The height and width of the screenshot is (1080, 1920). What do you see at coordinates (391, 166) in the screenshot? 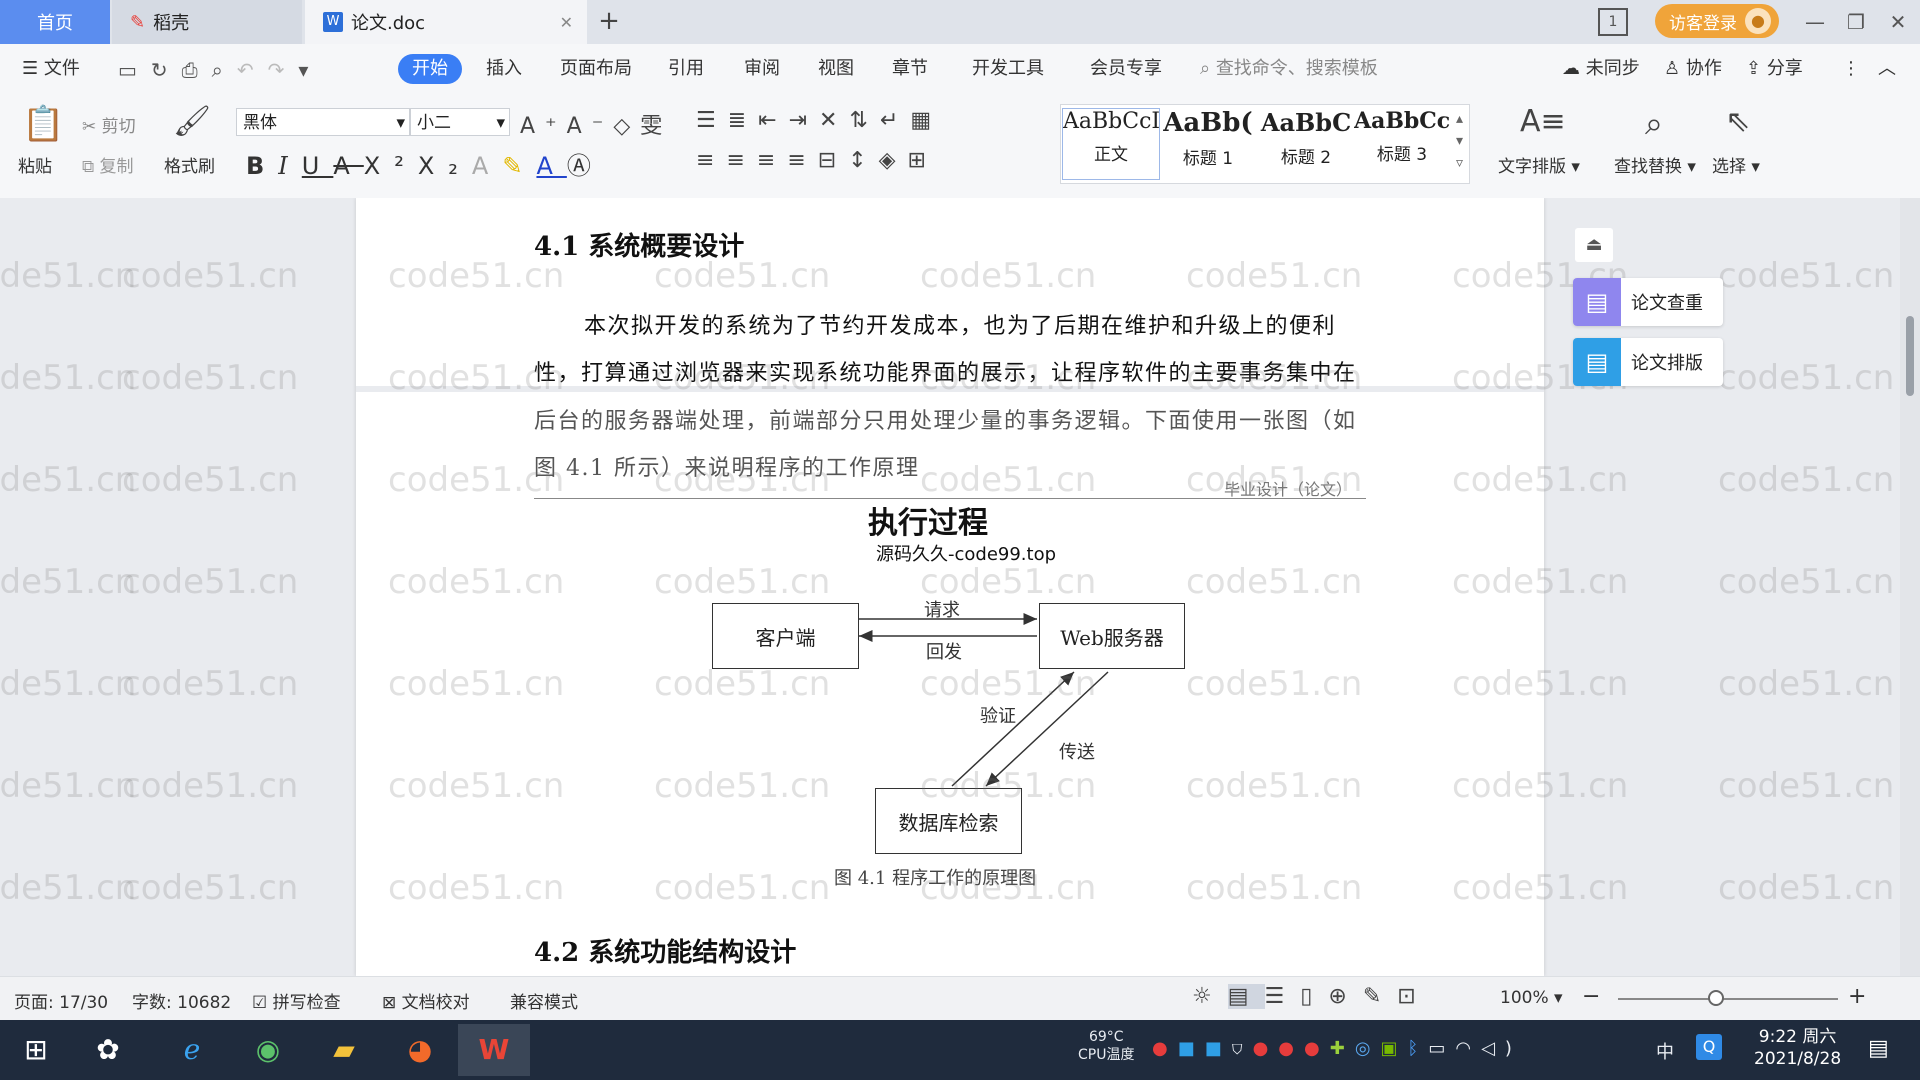
I see `superscript-icon: X²` at bounding box center [391, 166].